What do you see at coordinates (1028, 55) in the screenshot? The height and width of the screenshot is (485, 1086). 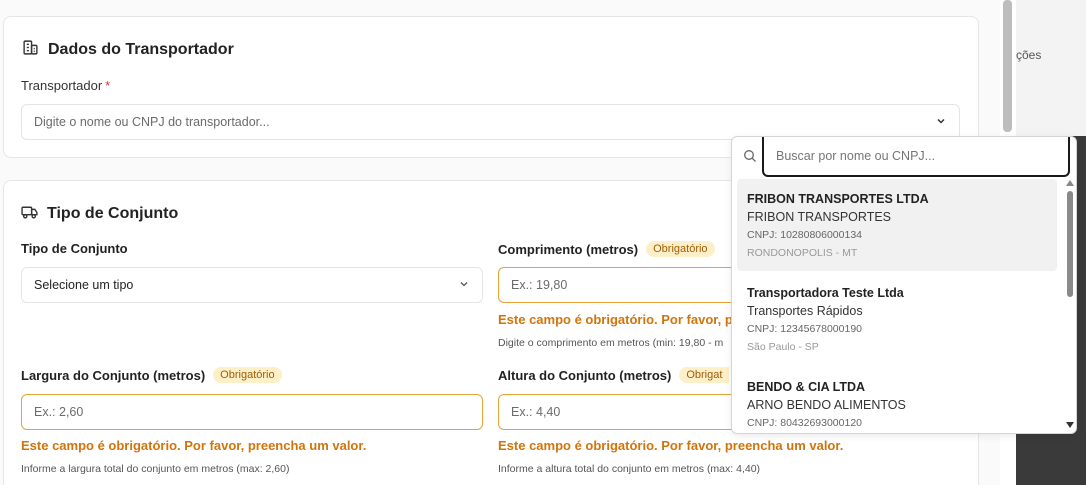 I see `side-panel-tab: ções` at bounding box center [1028, 55].